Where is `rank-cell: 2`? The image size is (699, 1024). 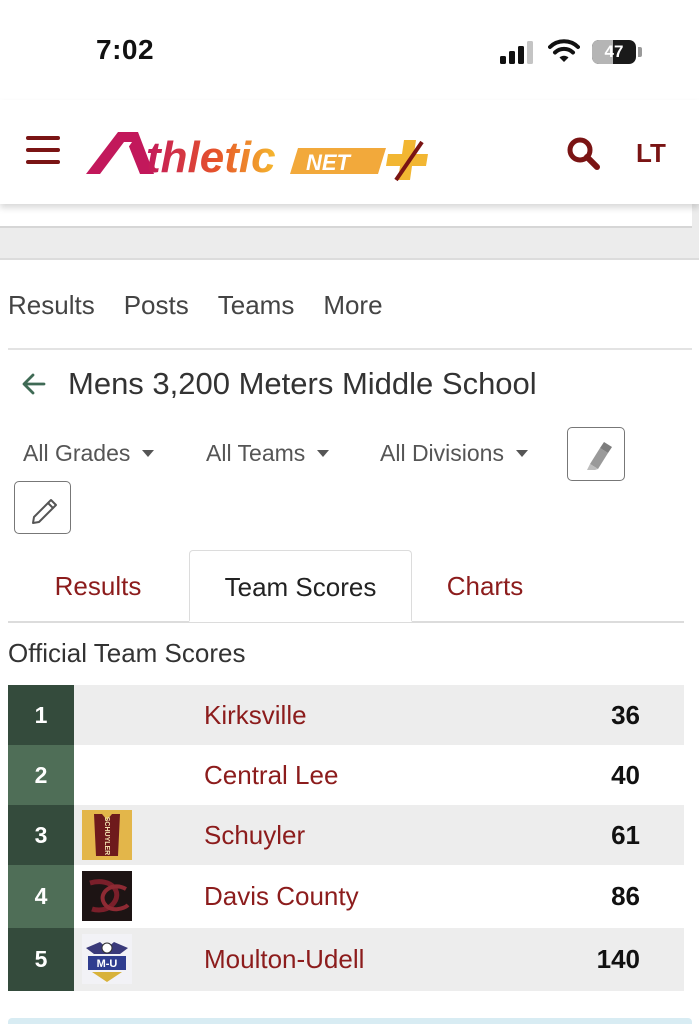
rank-cell: 2 is located at coordinates (41, 775).